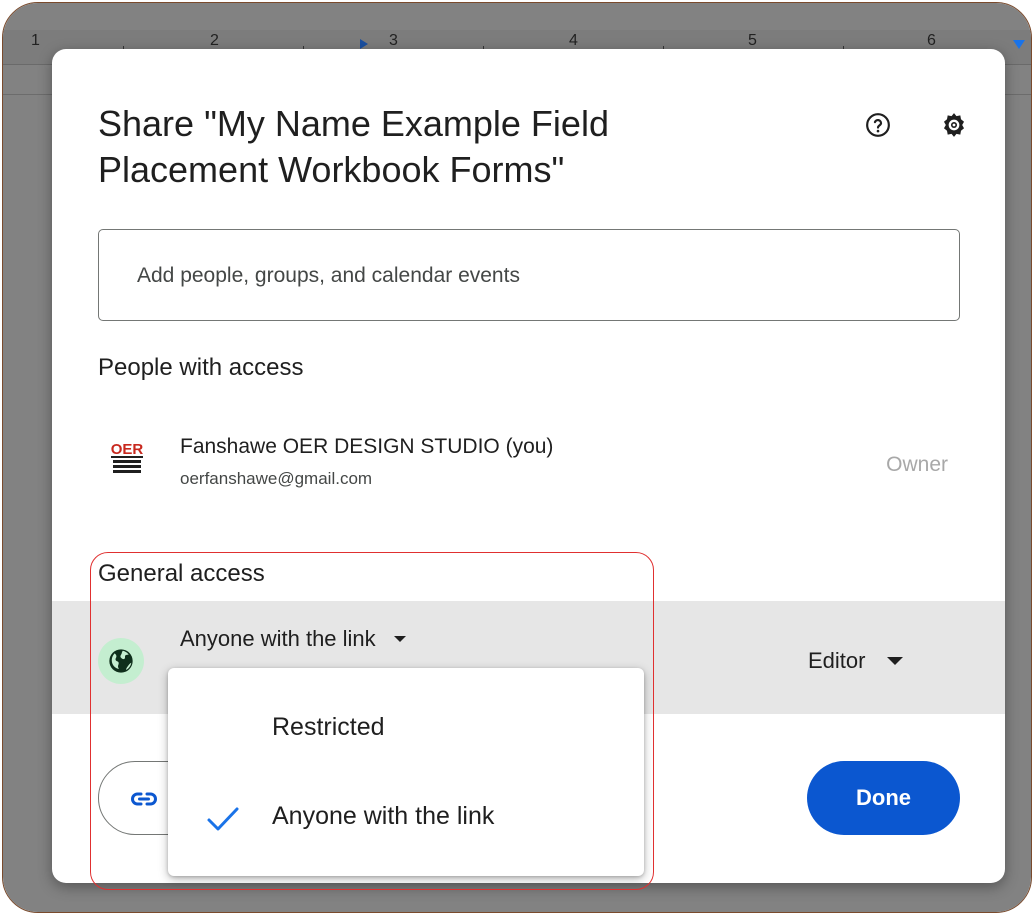 This screenshot has height=917, width=1036. I want to click on person-name: Fanshawe OER DESIGN STUDIO (you), so click(367, 446).